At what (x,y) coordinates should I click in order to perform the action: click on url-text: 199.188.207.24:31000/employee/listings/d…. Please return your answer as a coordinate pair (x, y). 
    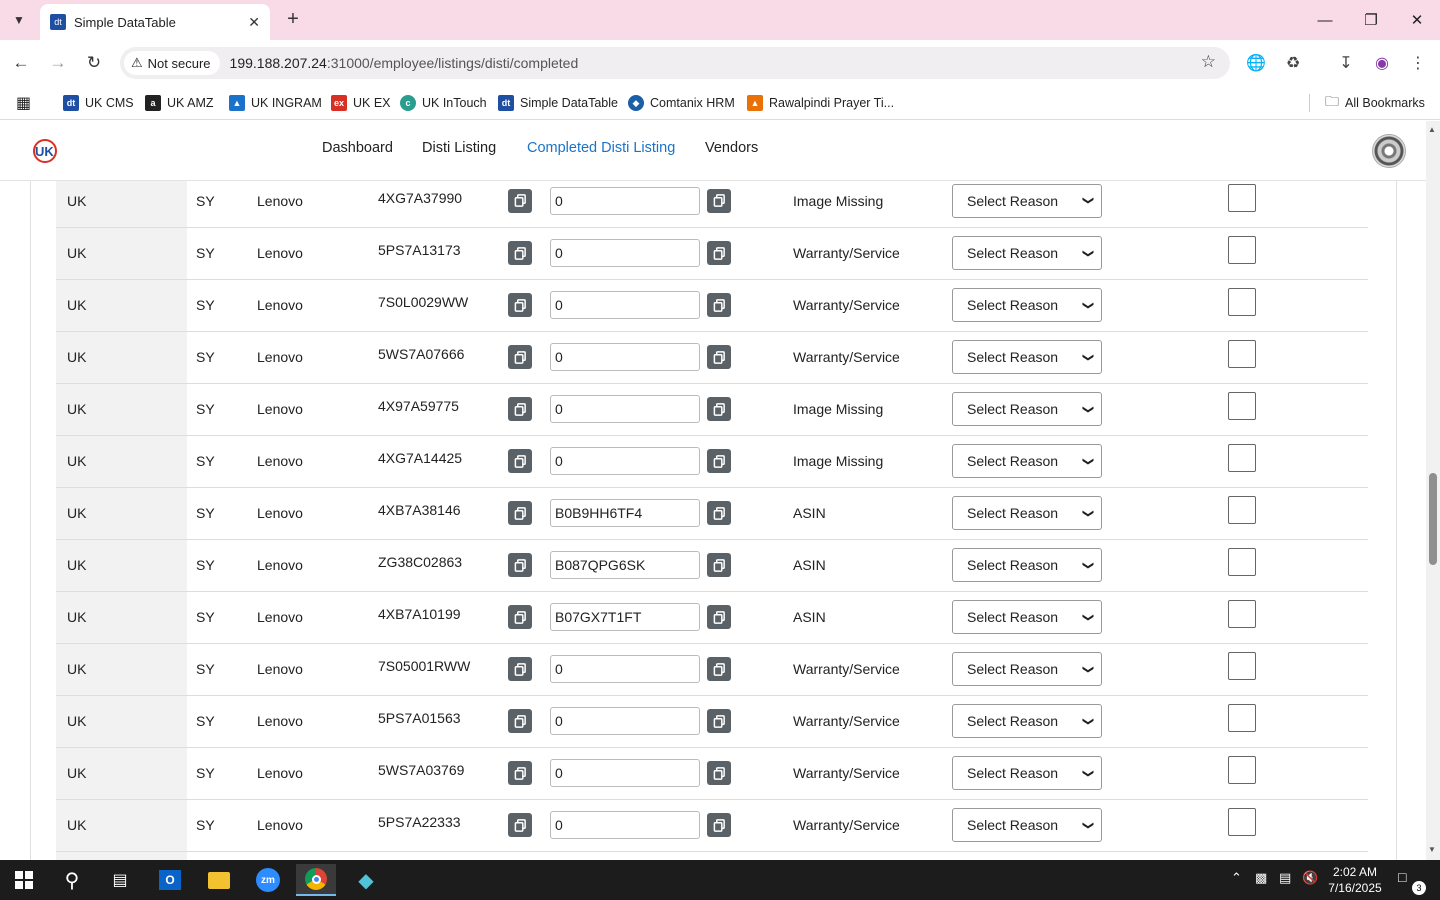
    Looking at the image, I should click on (404, 63).